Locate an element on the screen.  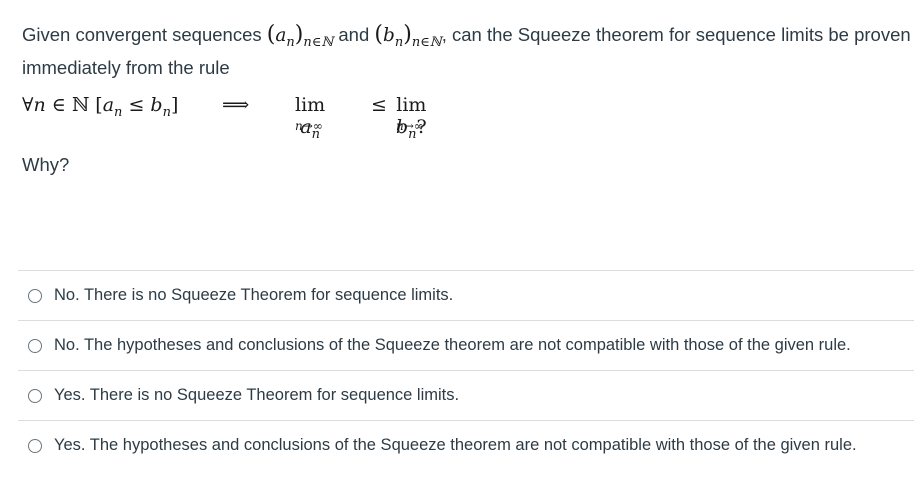
question-and: and is located at coordinates (354, 34).